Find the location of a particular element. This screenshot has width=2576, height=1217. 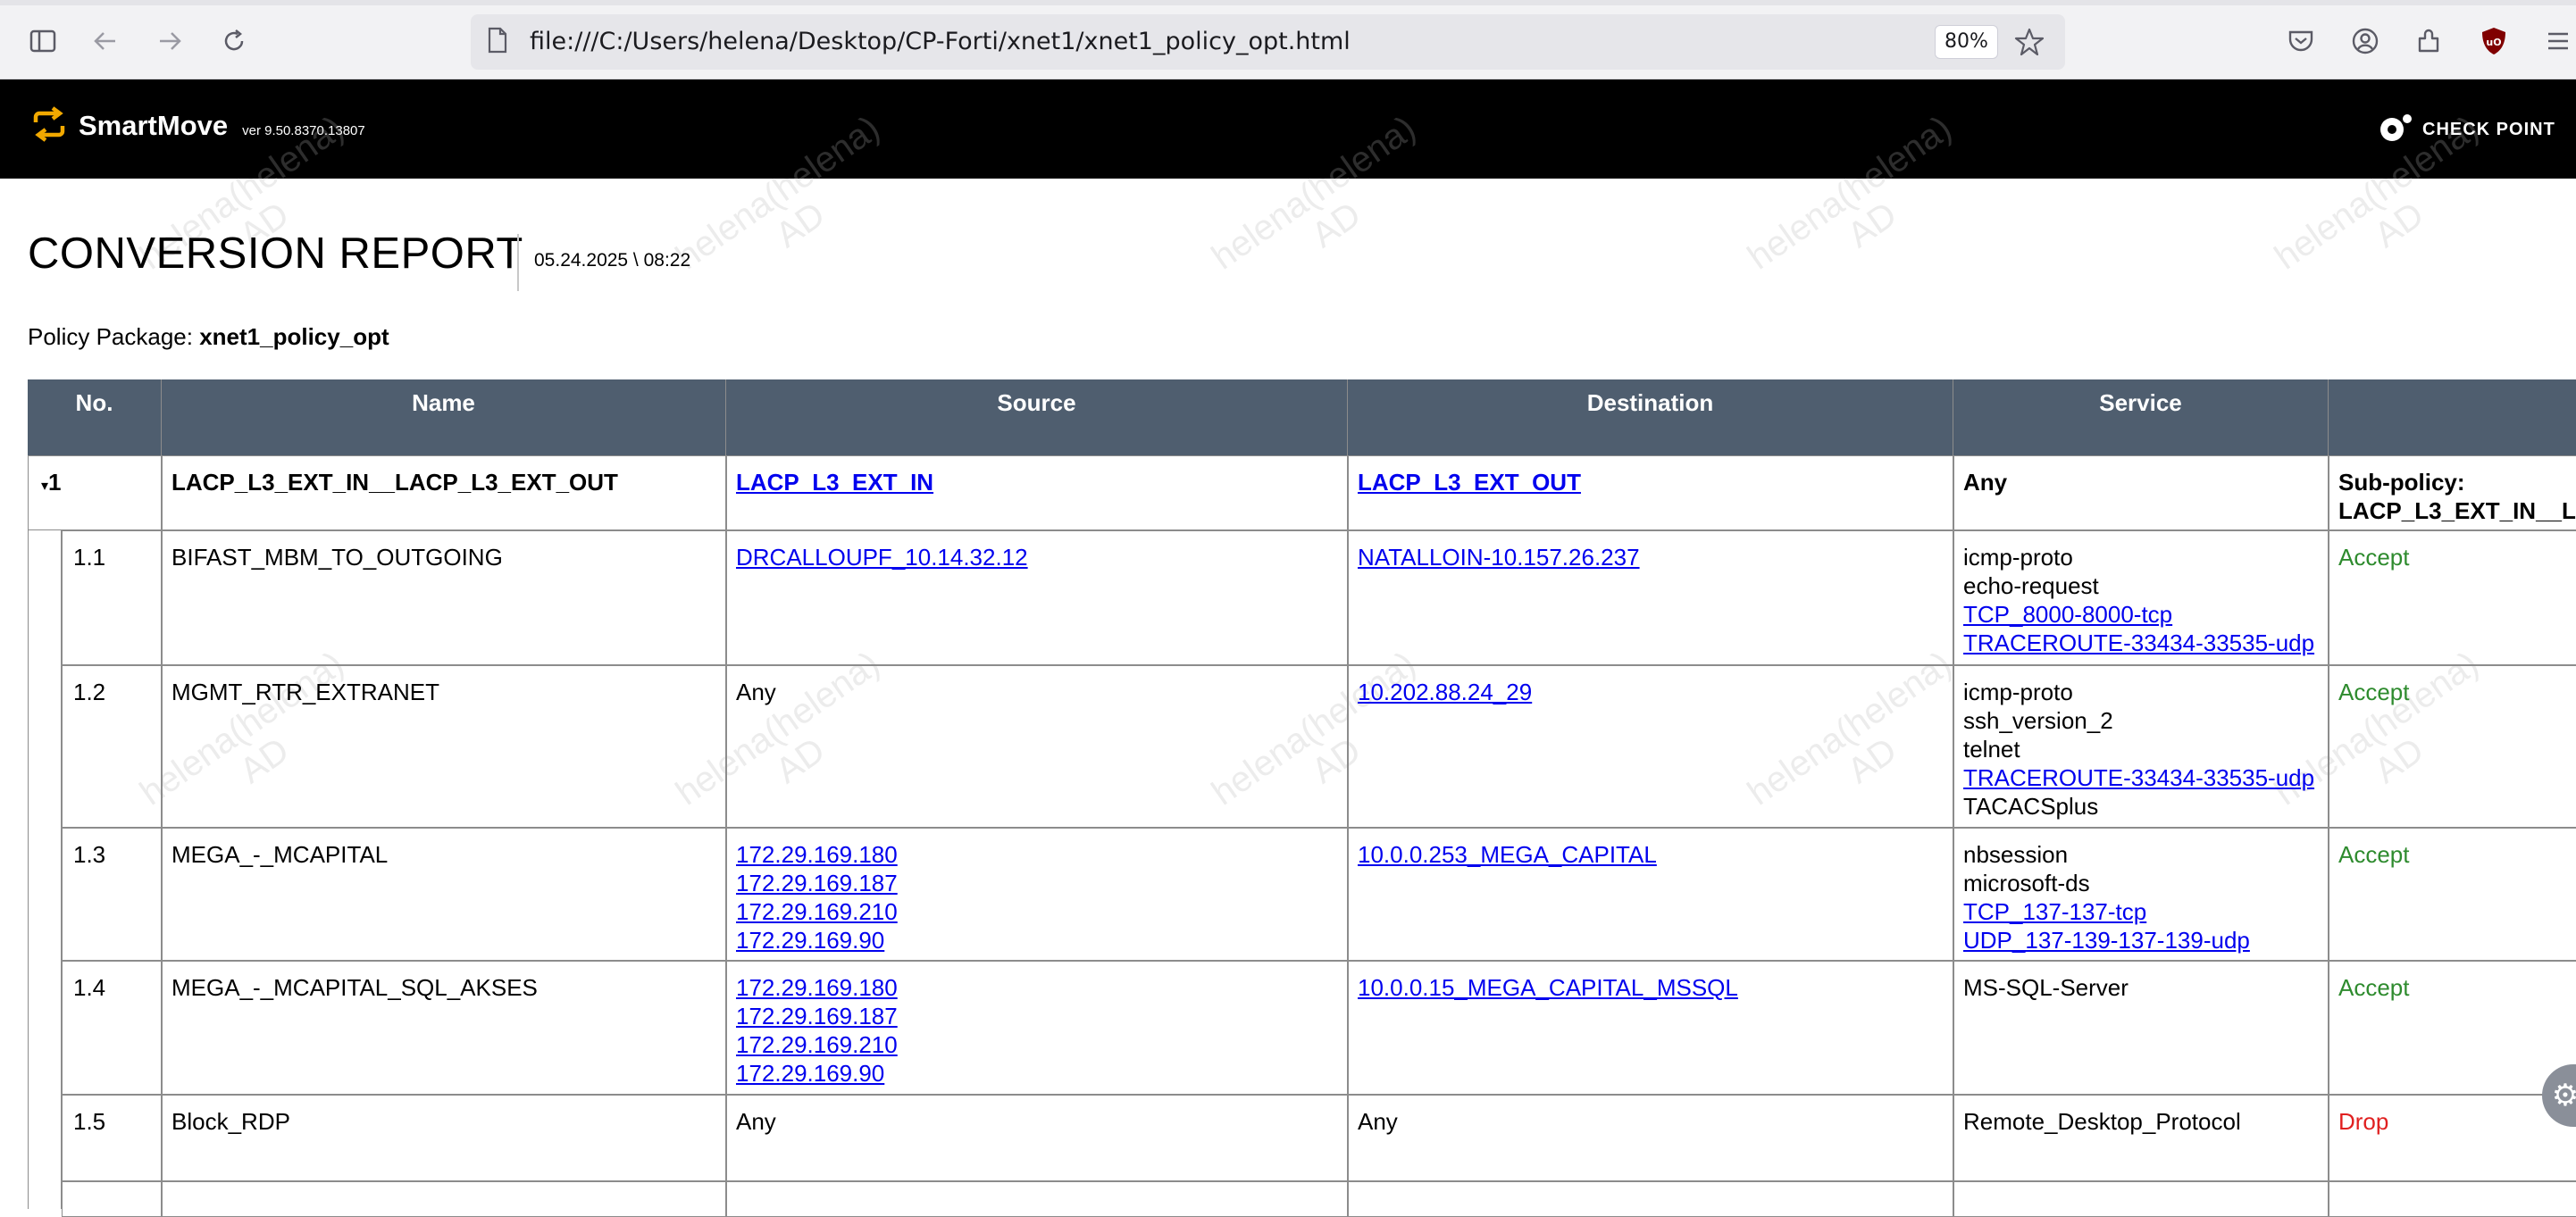

row-no-cell: 1.5 is located at coordinates (112, 1138).